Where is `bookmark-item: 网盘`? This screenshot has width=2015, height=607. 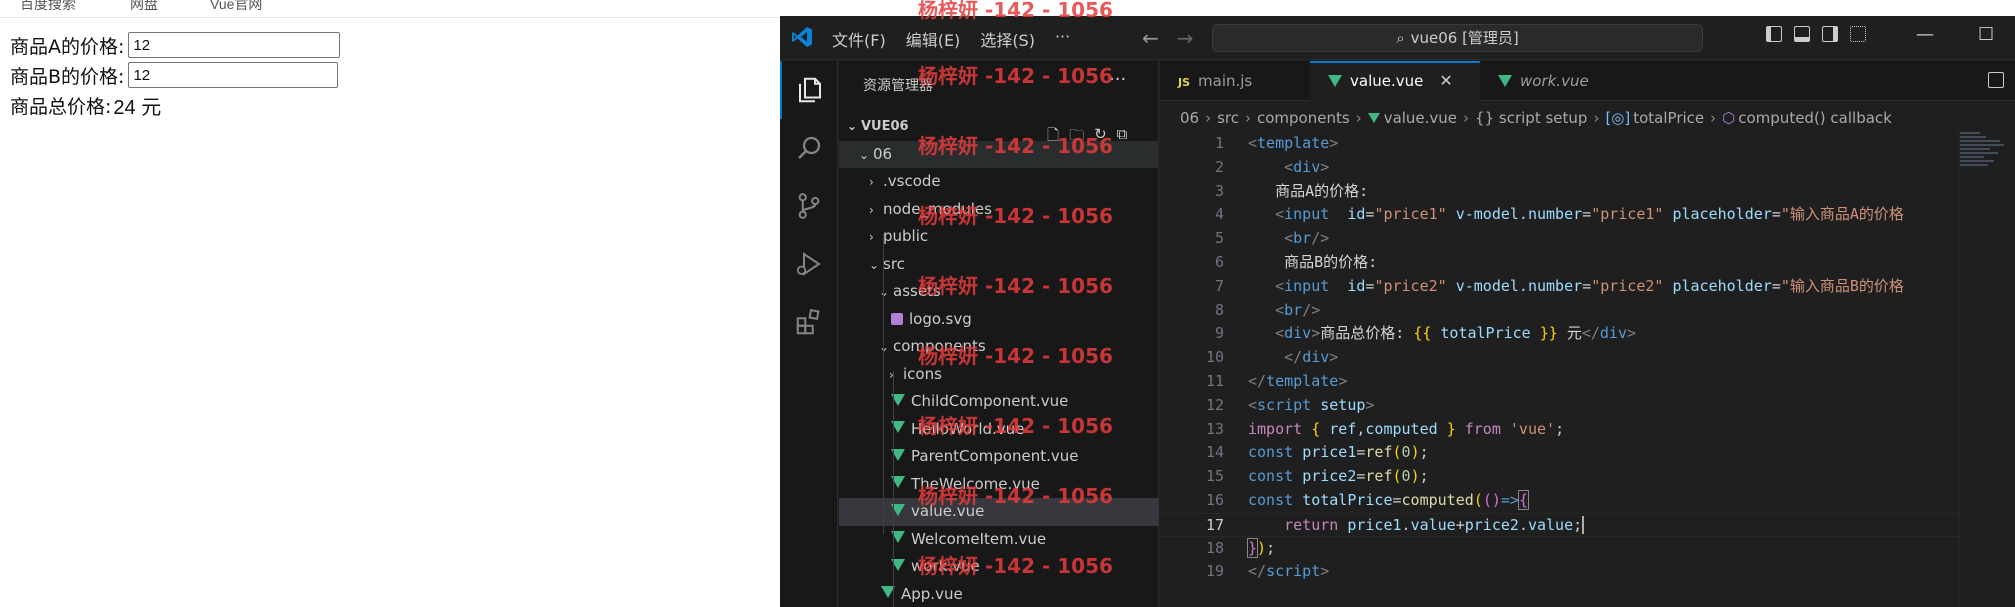
bookmark-item: 网盘 is located at coordinates (144, 7).